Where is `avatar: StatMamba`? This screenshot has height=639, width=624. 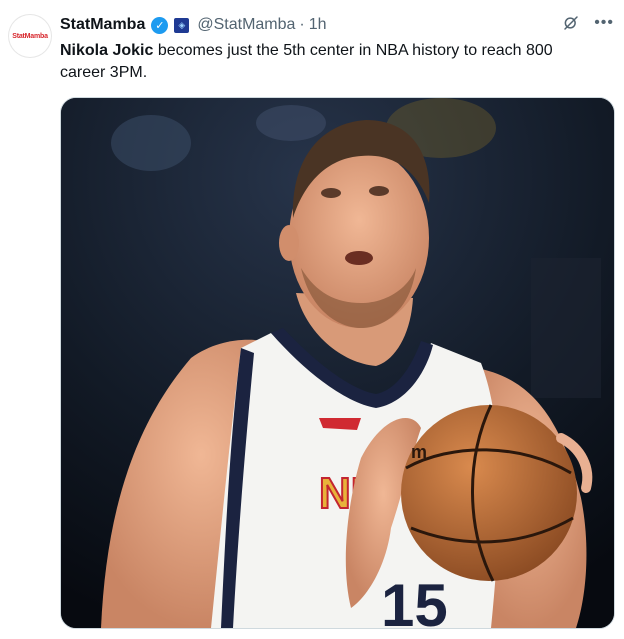 avatar: StatMamba is located at coordinates (30, 36).